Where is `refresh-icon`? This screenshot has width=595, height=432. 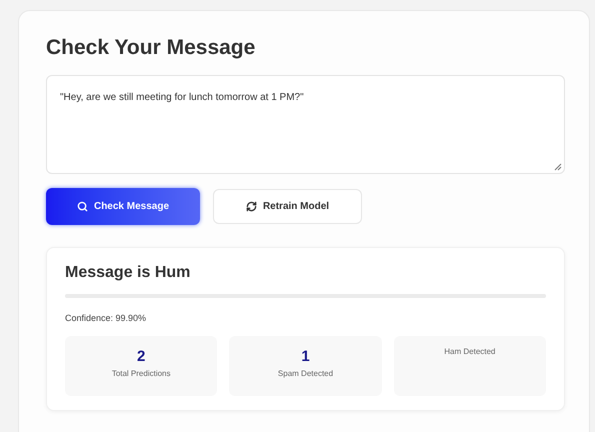 refresh-icon is located at coordinates (251, 206).